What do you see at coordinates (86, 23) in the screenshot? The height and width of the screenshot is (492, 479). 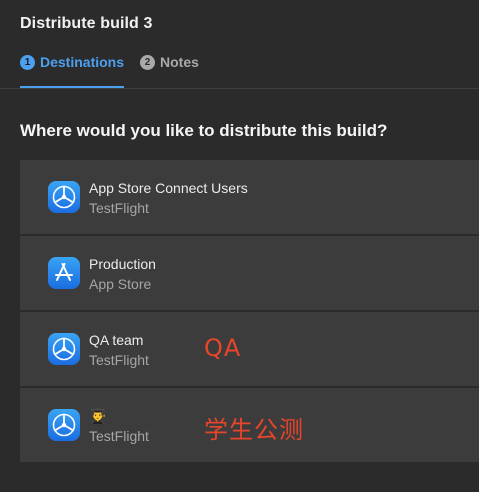 I see `dialog-title: Distribute build 3` at bounding box center [86, 23].